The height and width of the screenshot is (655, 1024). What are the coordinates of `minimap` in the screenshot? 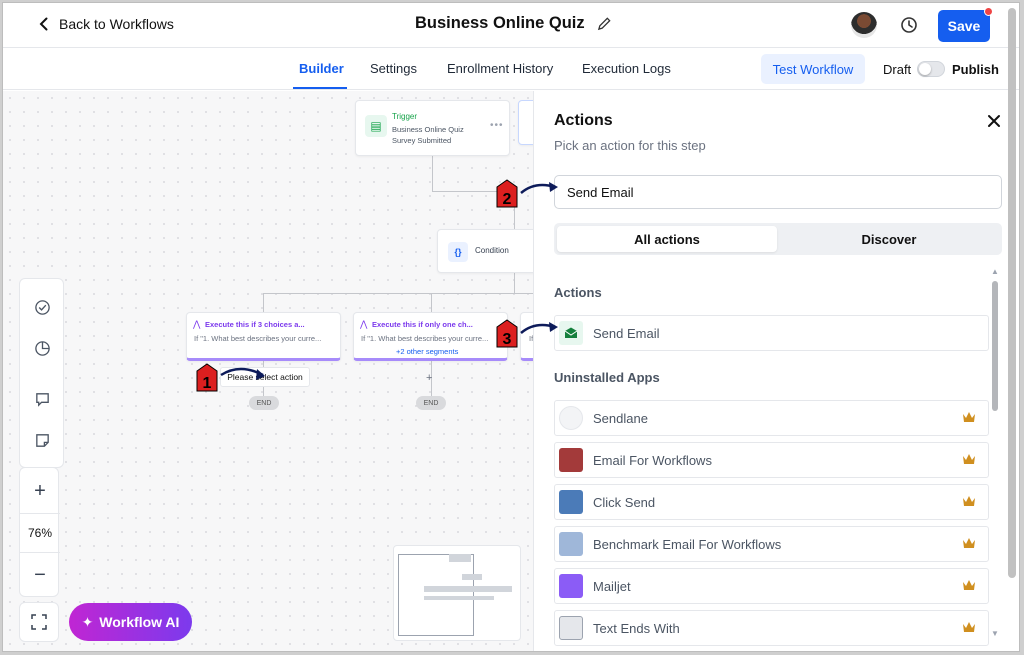 It's located at (457, 593).